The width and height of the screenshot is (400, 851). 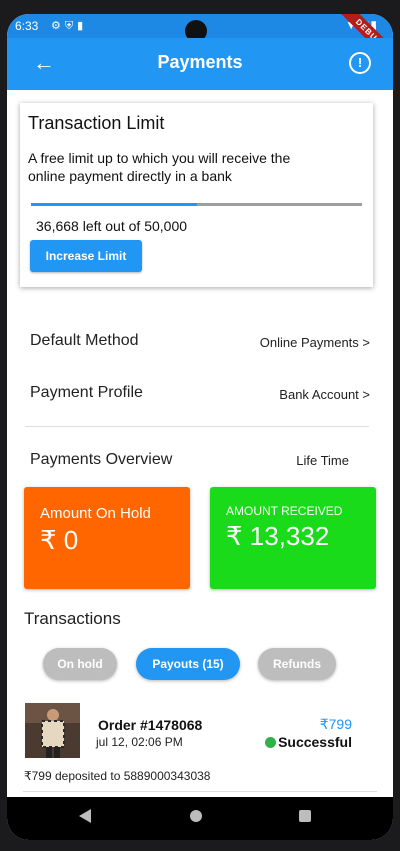 What do you see at coordinates (324, 394) in the screenshot?
I see `payment-profile-value: Bank Account >` at bounding box center [324, 394].